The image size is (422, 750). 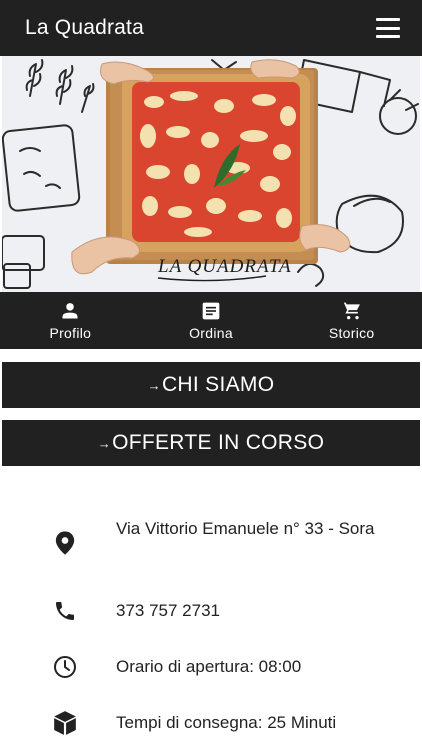 I want to click on phone-text: 373 757 2731, so click(x=168, y=610).